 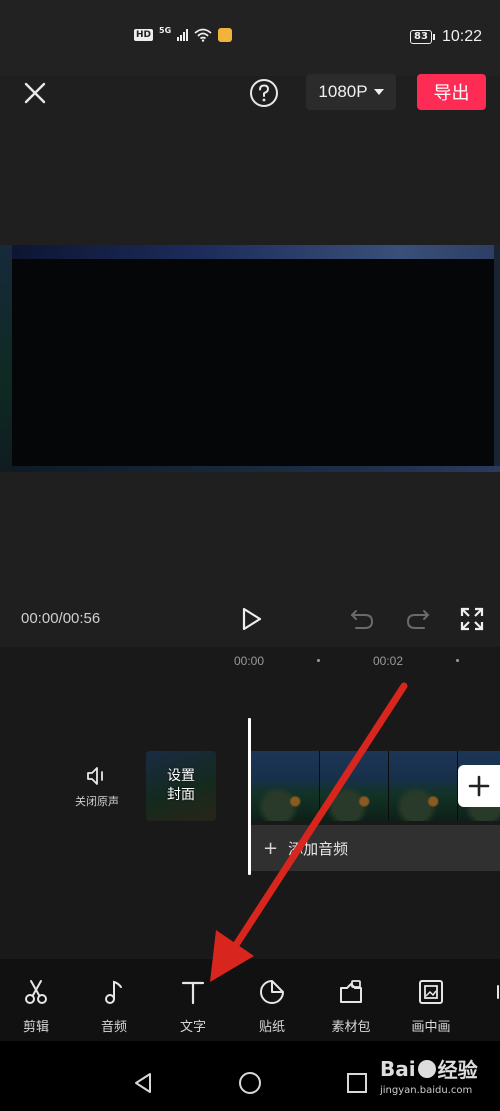 What do you see at coordinates (225, 35) in the screenshot?
I see `notification-app-icon` at bounding box center [225, 35].